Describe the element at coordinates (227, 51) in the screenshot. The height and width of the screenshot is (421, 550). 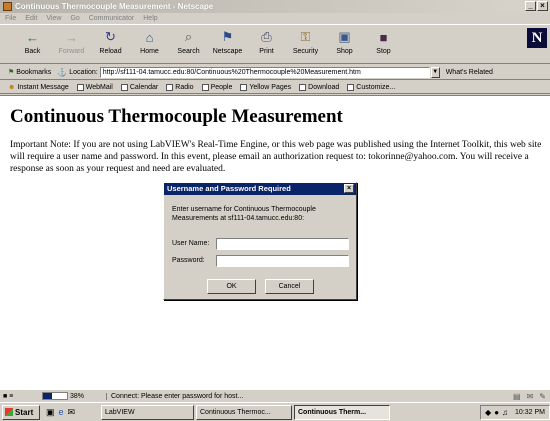
I see `netscape-button-label: Netscape` at that location.